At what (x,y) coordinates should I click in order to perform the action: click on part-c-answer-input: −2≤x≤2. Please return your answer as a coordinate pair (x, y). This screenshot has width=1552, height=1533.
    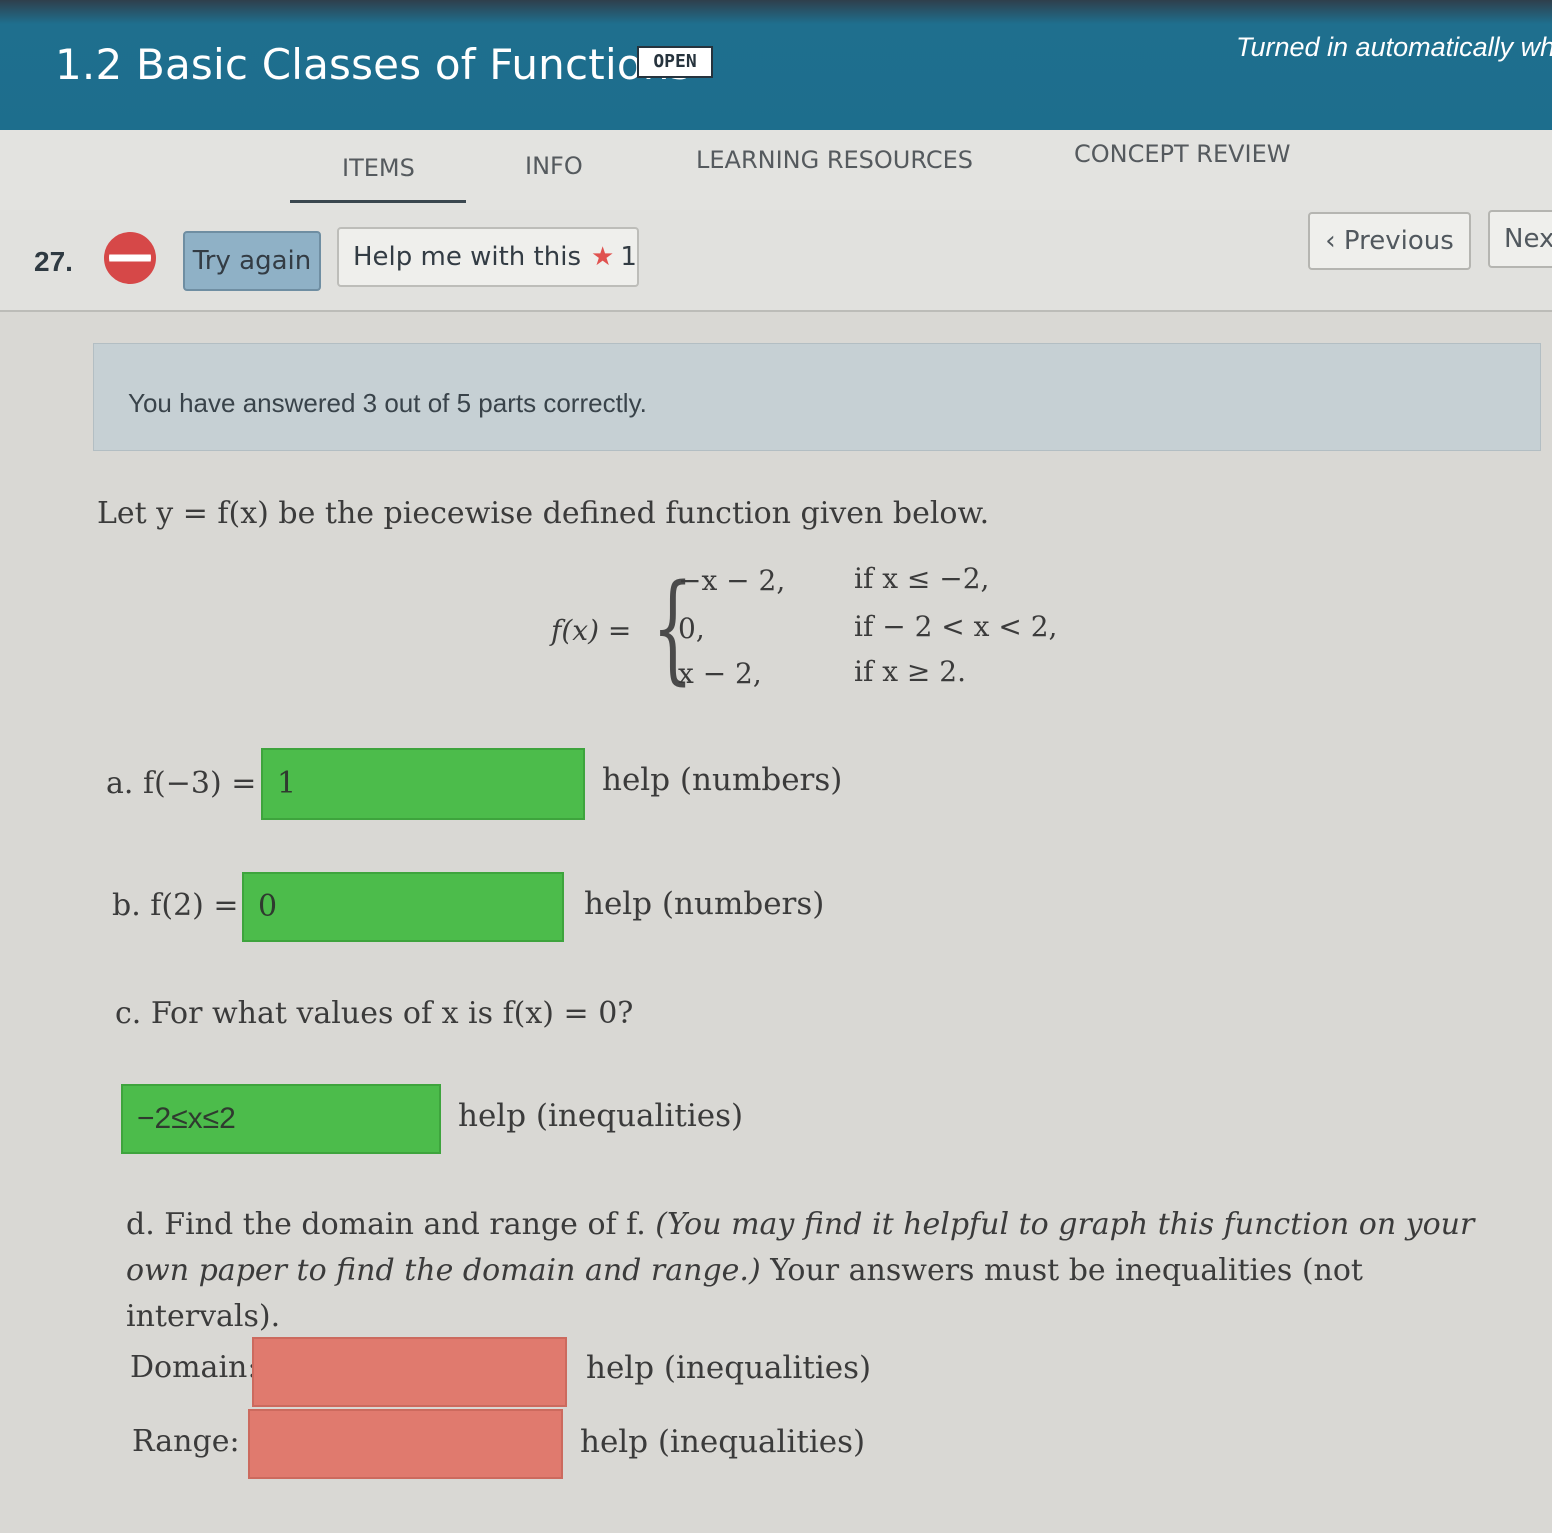
    Looking at the image, I should click on (281, 1119).